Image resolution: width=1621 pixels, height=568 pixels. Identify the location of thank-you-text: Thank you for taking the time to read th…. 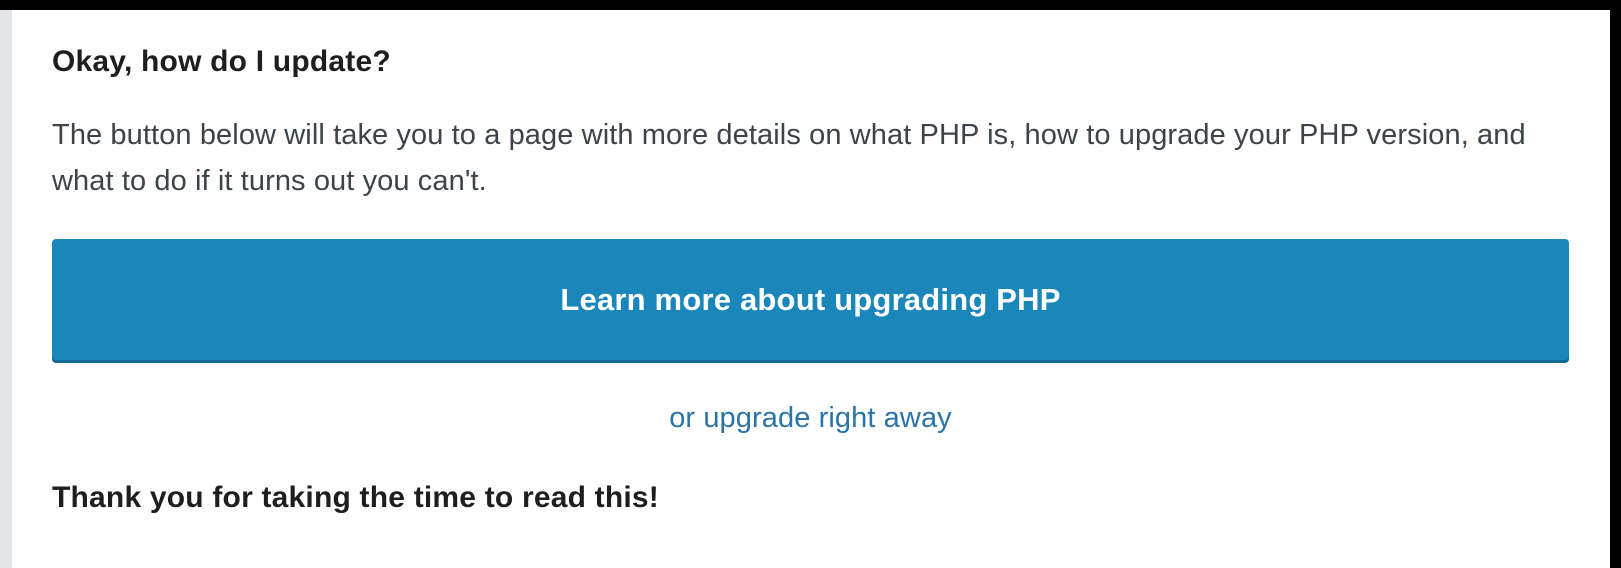
(355, 497).